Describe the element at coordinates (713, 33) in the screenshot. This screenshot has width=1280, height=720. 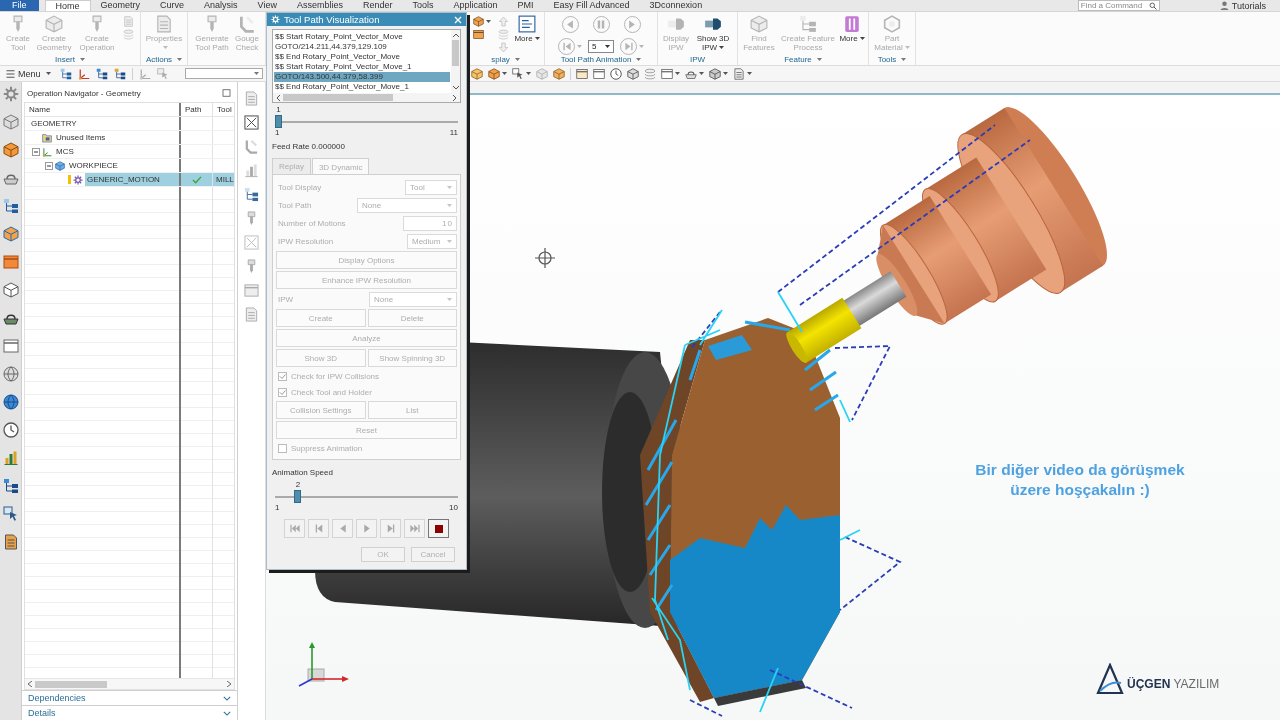
I see `ribbon-button: Show 3D IPW` at that location.